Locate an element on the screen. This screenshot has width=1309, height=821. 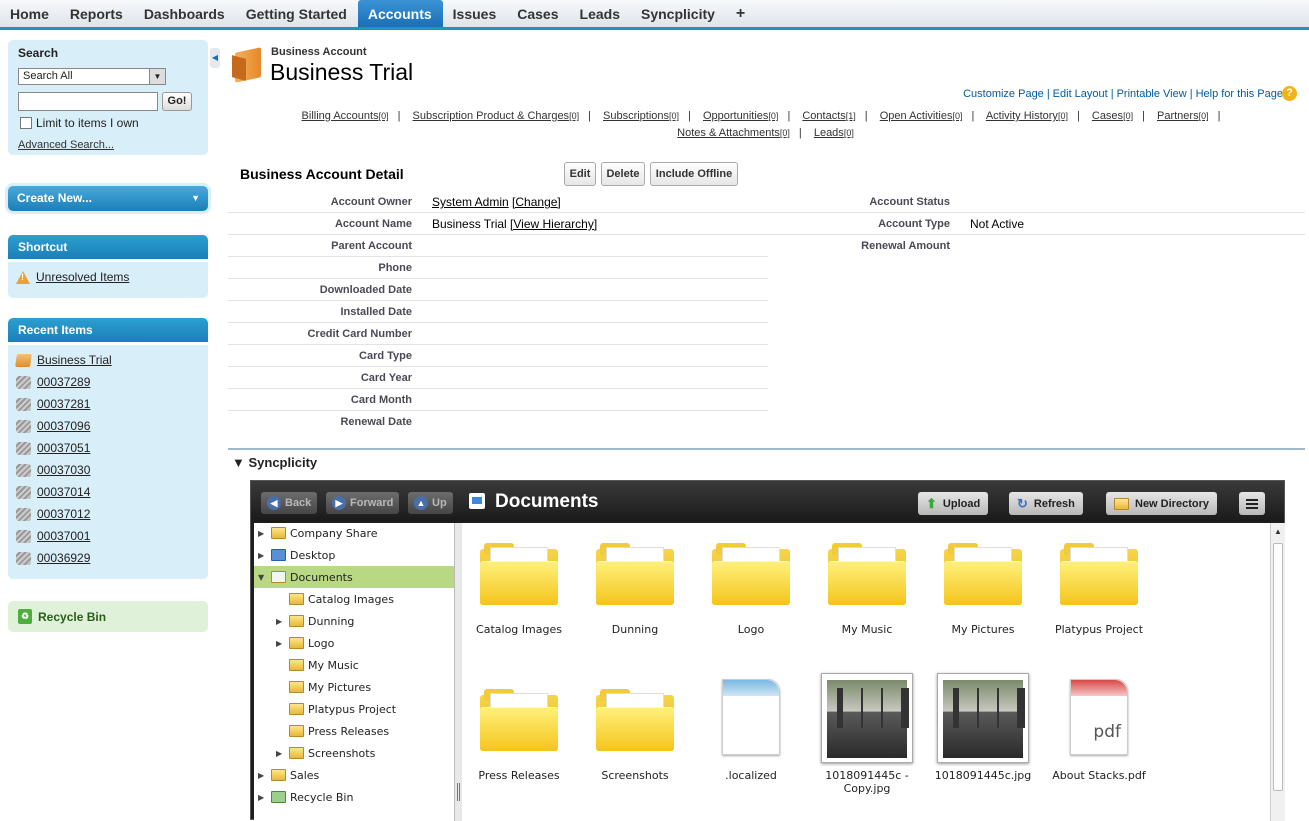
upload-button: ⬆ Upload is located at coordinates (953, 503).